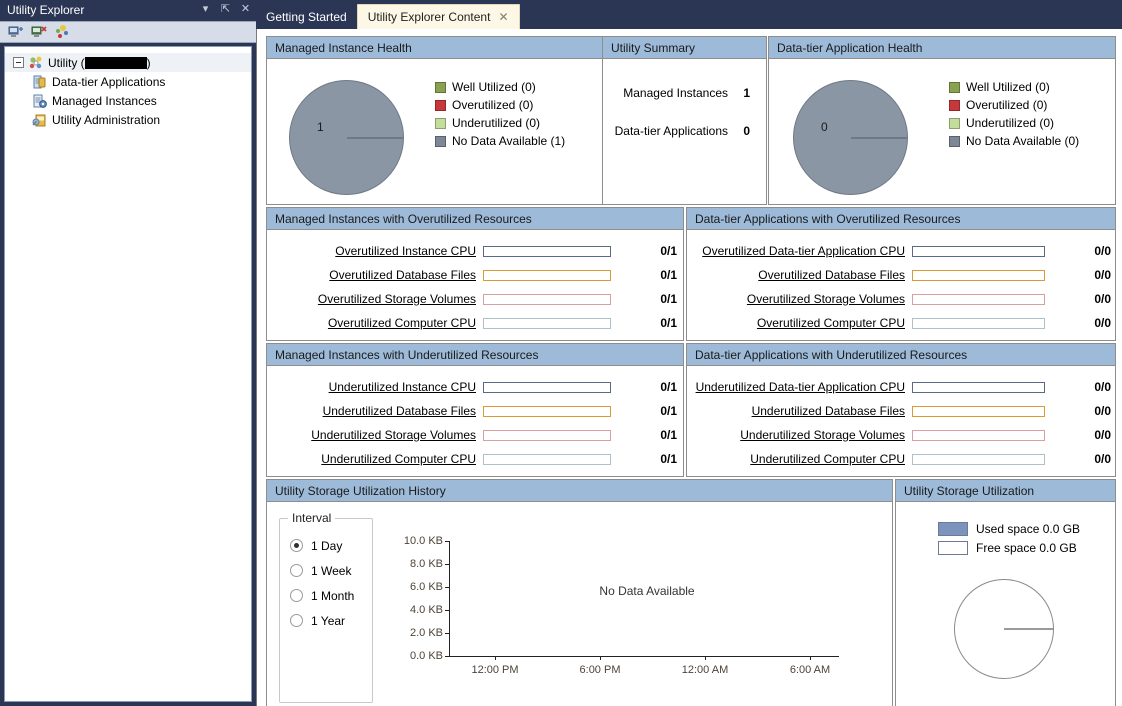 This screenshot has height=706, width=1122. I want to click on radio-1-year: 1 Year, so click(322, 620).